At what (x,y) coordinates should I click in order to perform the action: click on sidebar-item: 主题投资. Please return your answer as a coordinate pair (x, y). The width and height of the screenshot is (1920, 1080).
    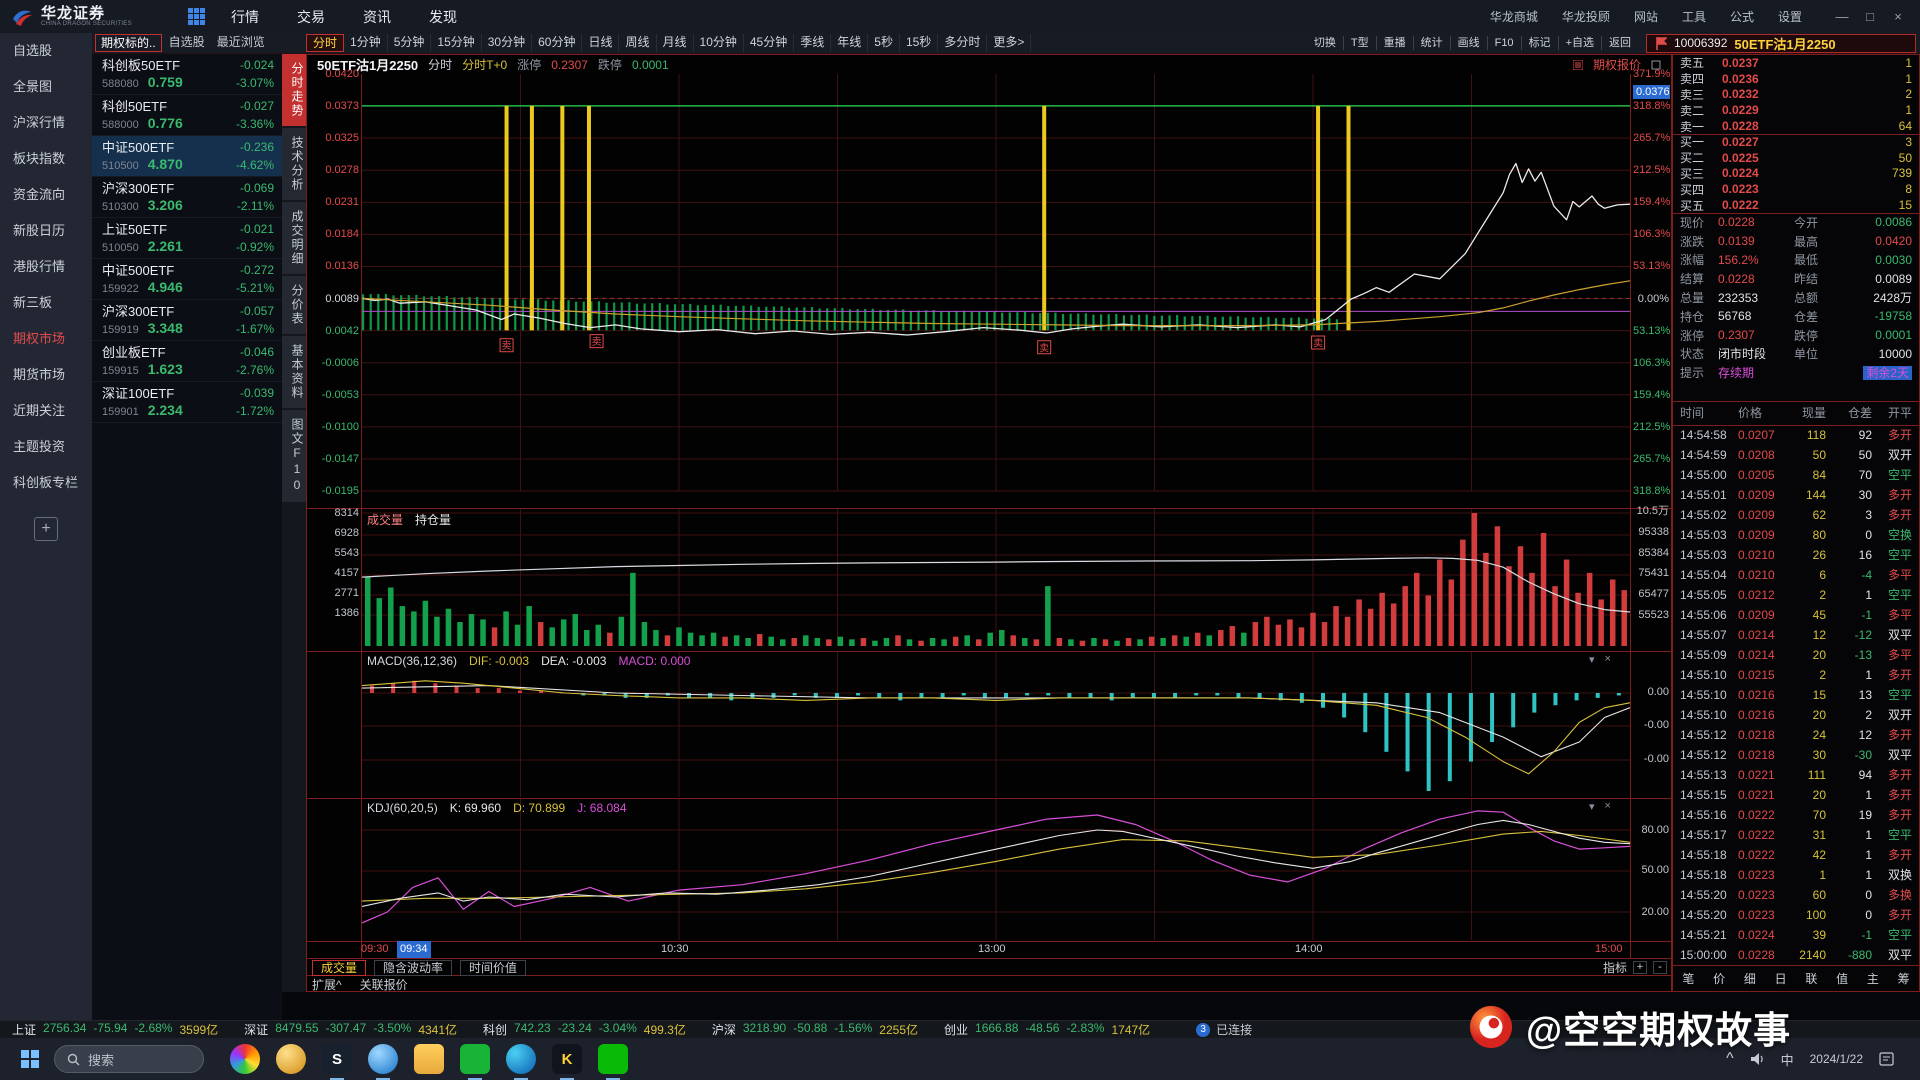
    Looking at the image, I should click on (46, 447).